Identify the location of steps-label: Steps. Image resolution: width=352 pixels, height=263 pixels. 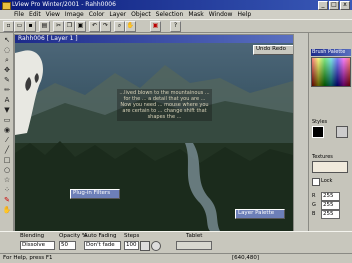
(132, 236).